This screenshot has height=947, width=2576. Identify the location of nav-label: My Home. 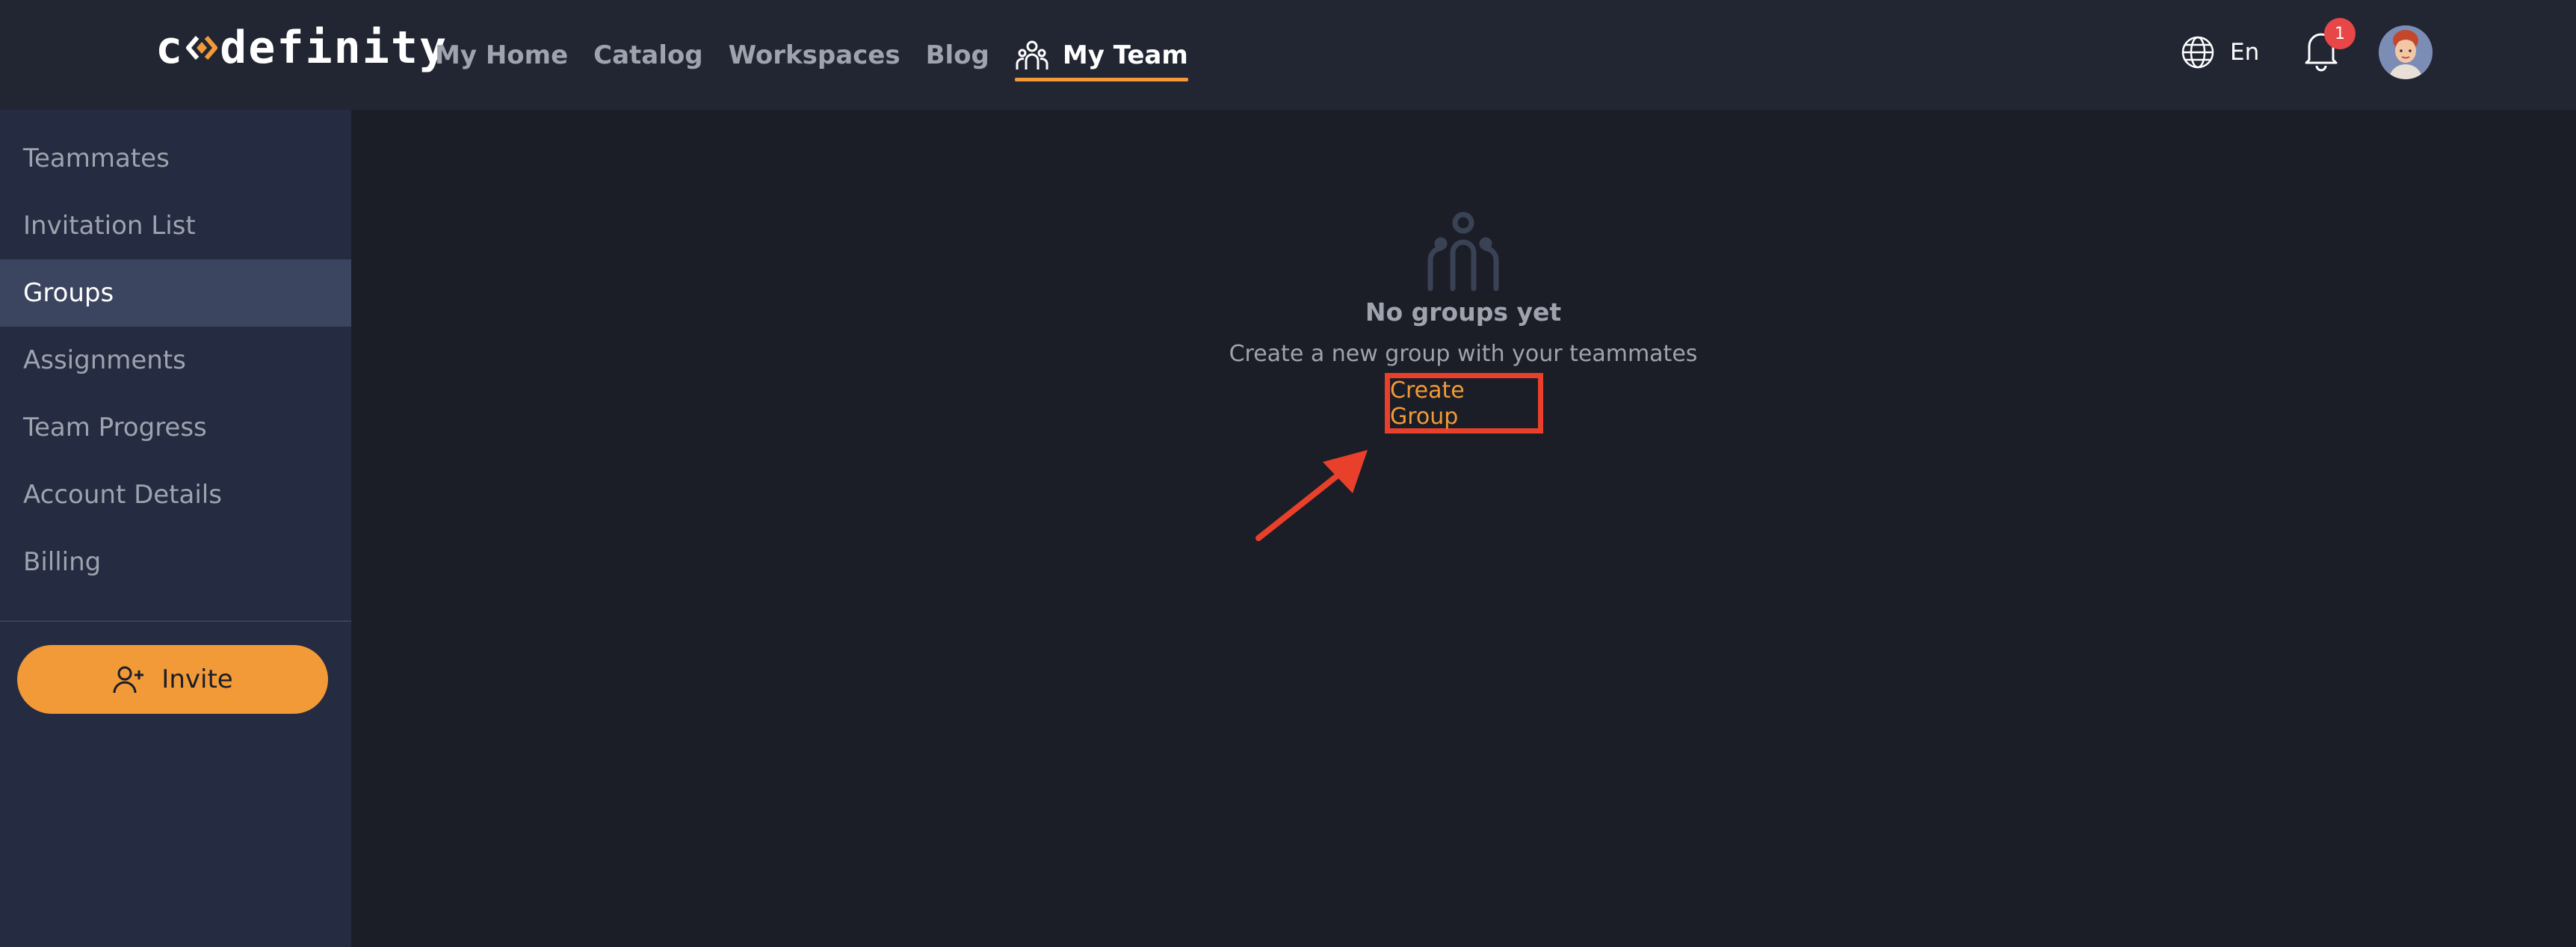
(502, 55).